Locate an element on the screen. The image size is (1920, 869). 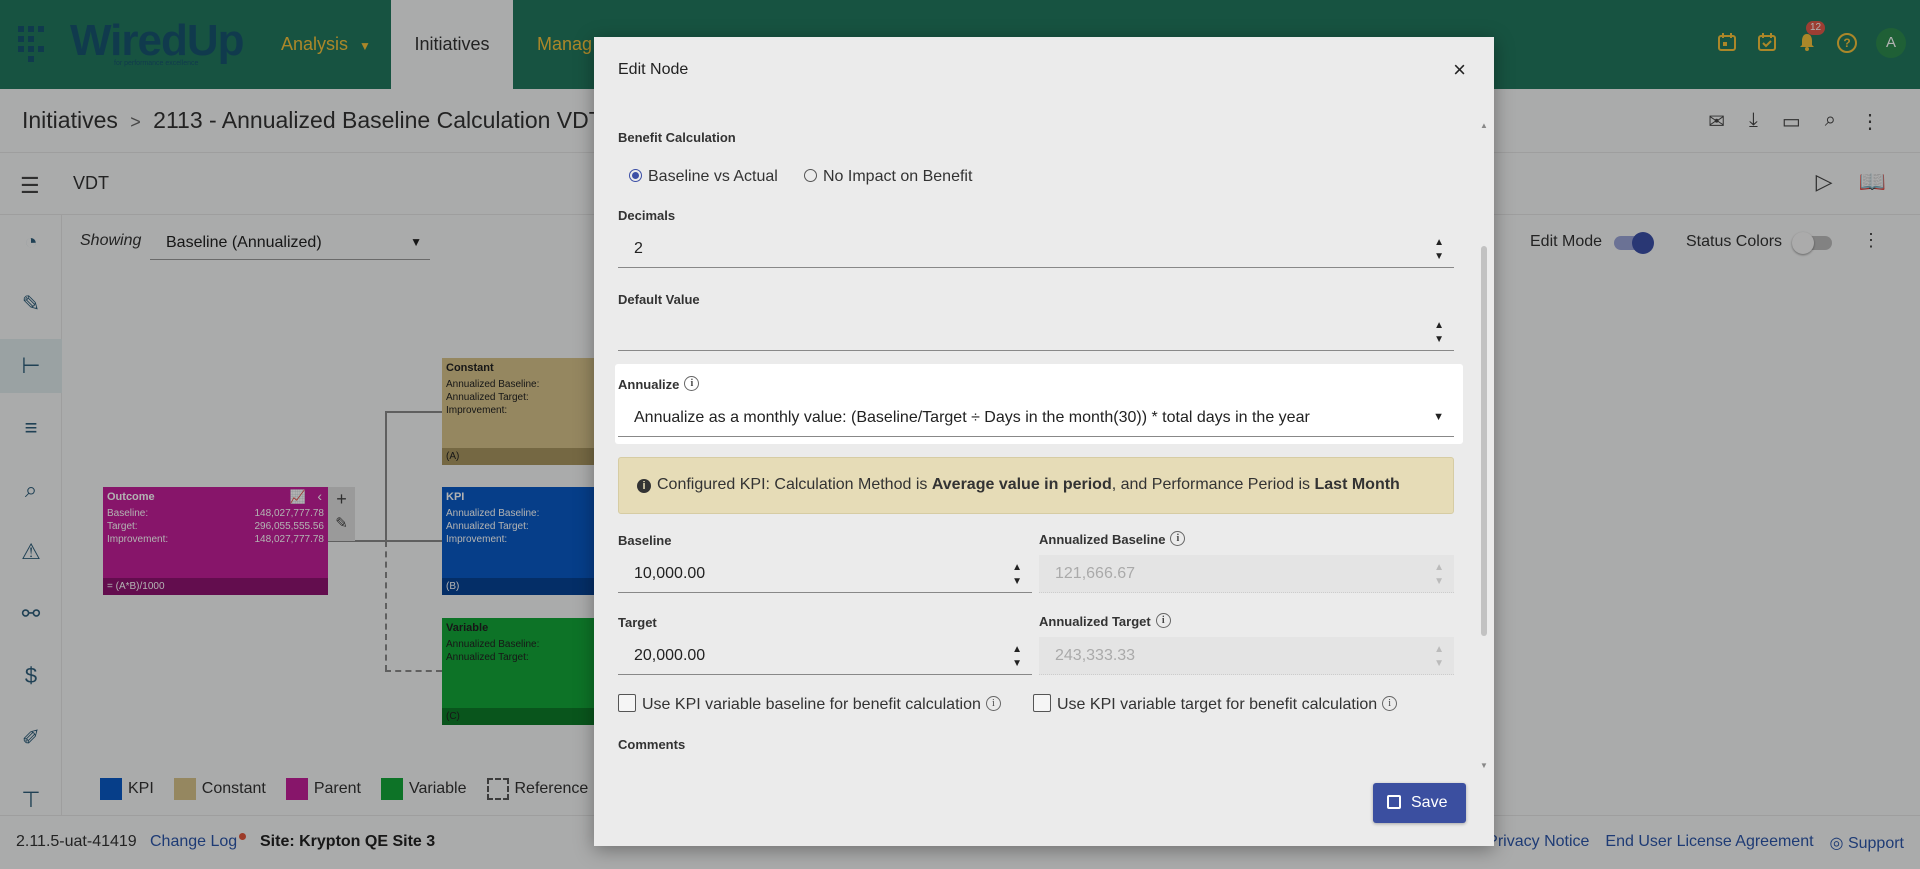
info-circle-icon: i is located at coordinates (644, 486).